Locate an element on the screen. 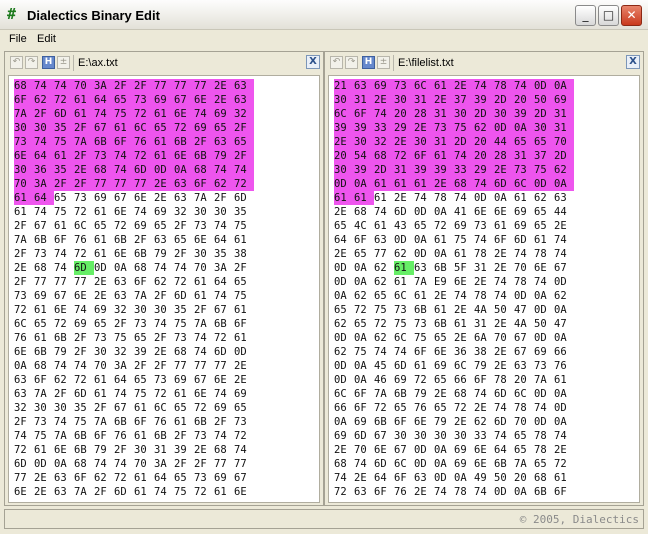  redo-icon: ↷ is located at coordinates (351, 62).